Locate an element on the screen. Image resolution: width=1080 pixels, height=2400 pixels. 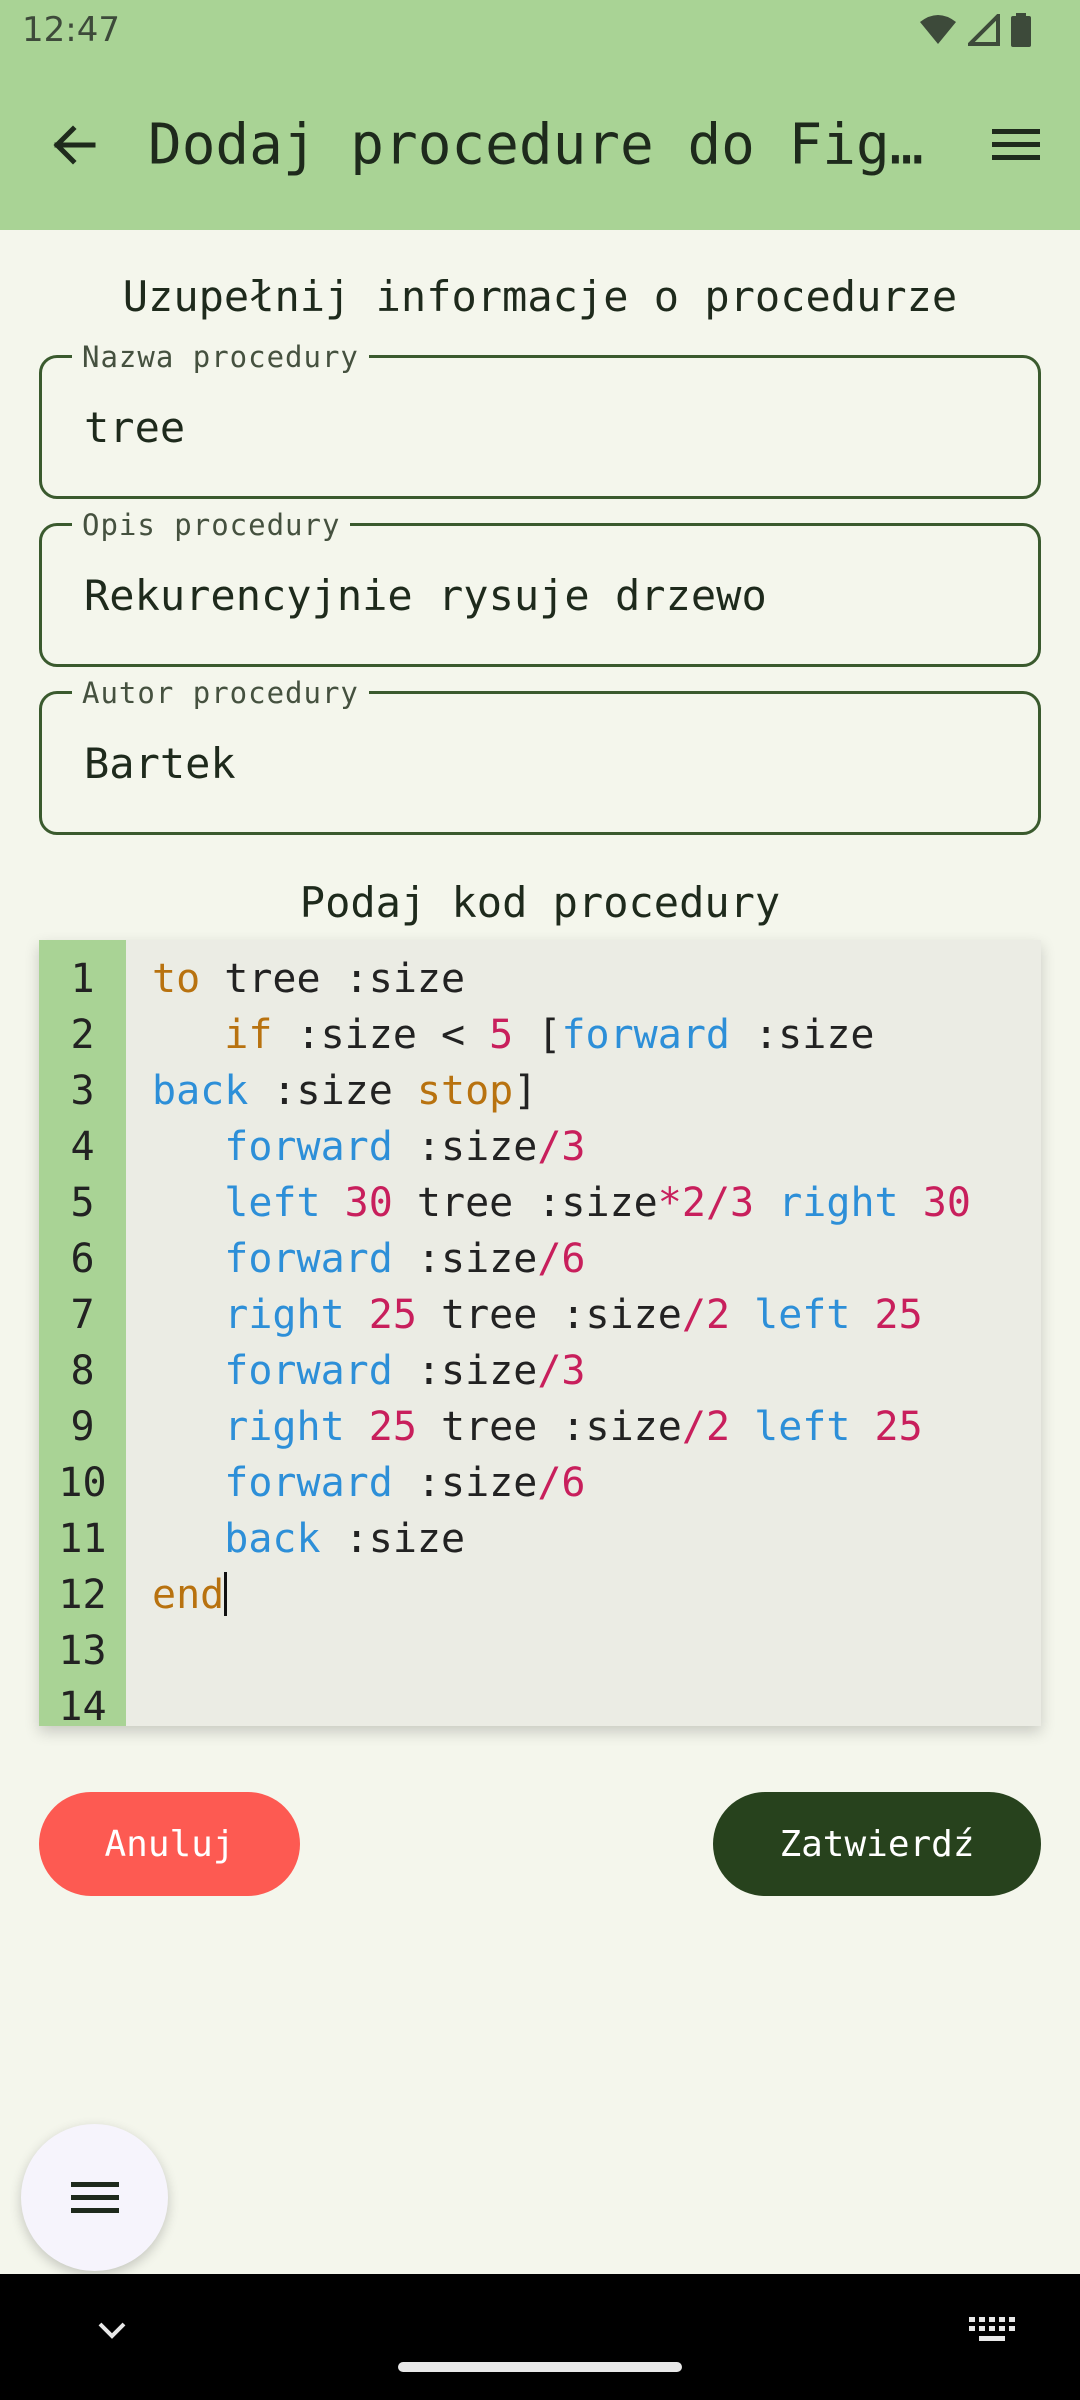
back-button is located at coordinates (74, 145).